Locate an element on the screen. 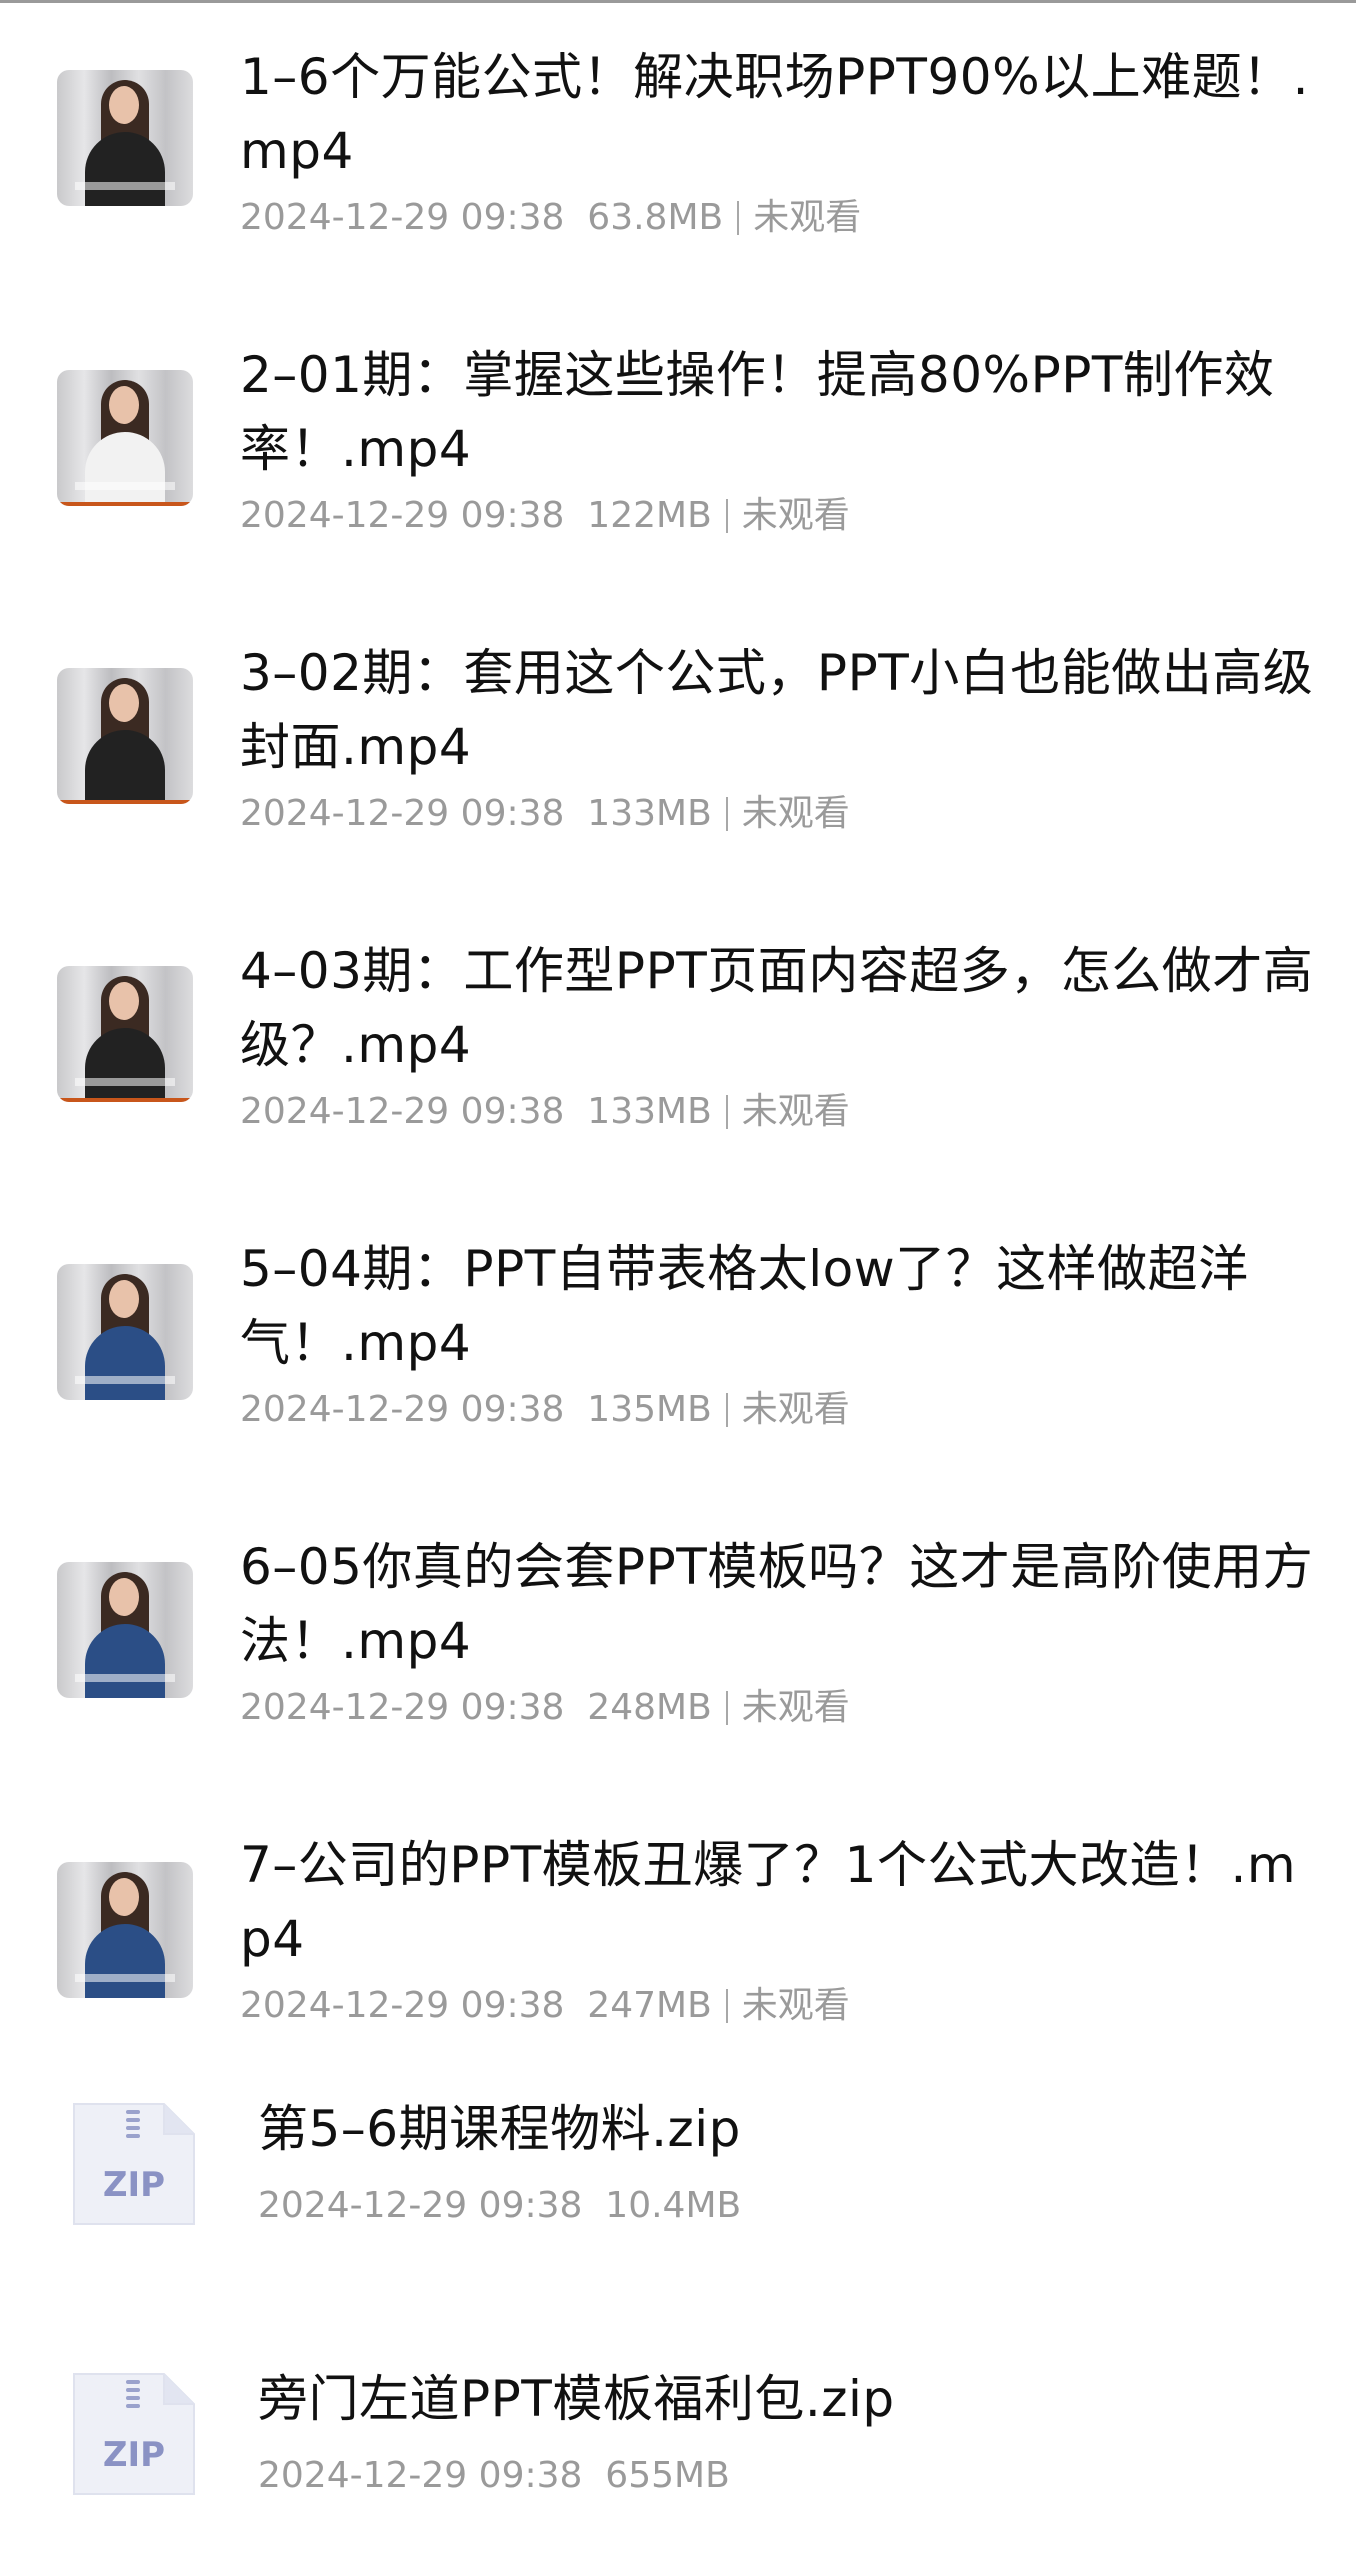  file-meta: 2024-12-29 09:38 10.4MB is located at coordinates (499, 2206).